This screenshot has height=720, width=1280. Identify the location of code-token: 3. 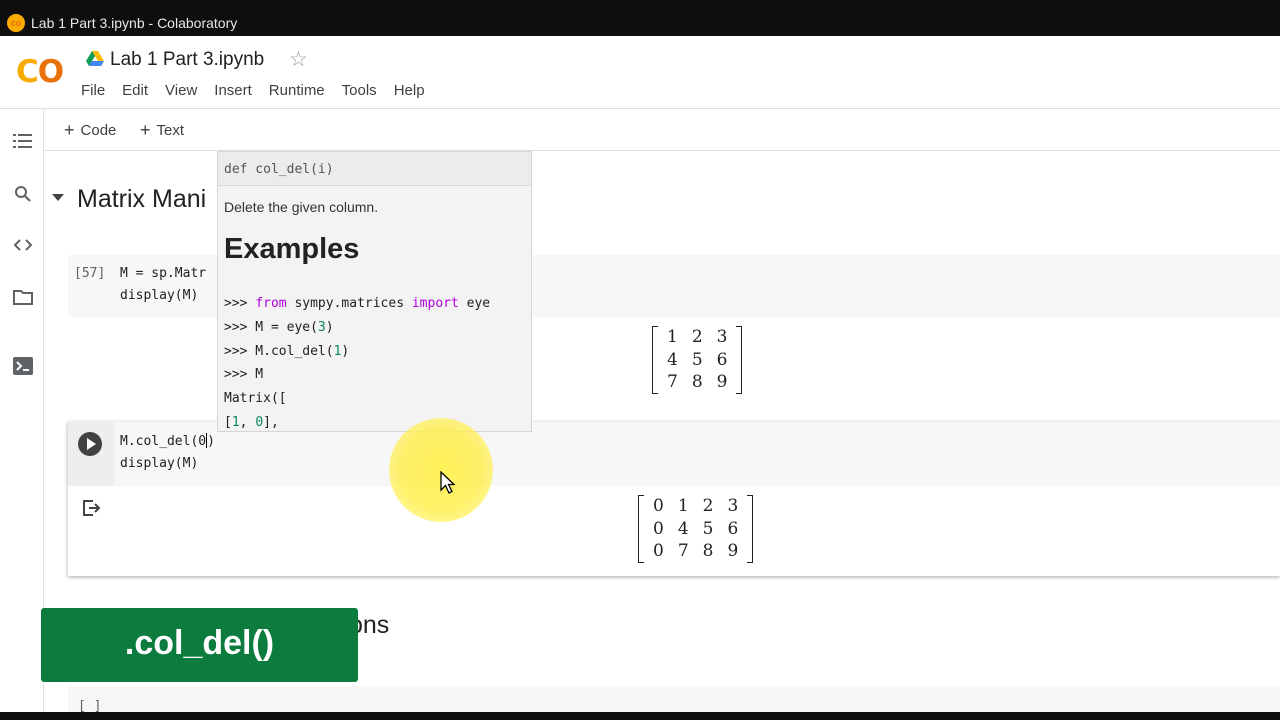
(321, 327).